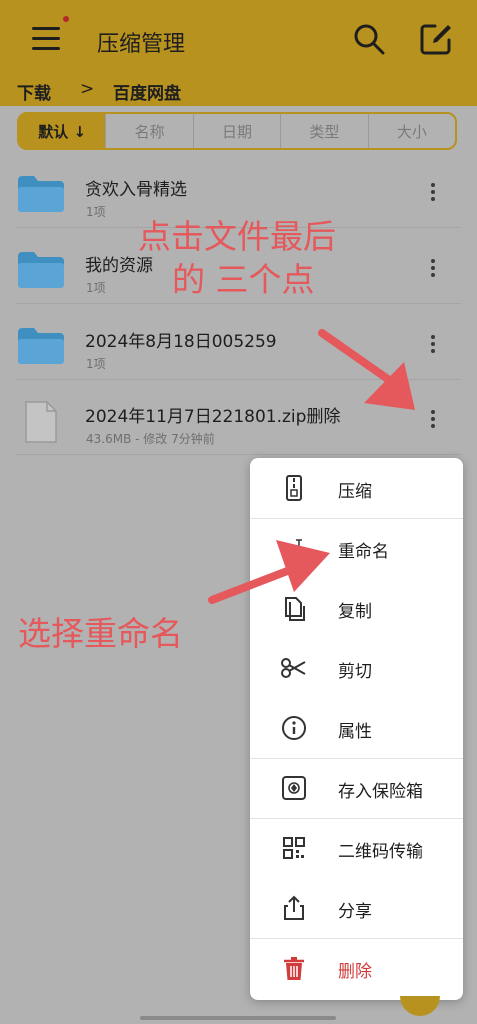 Image resolution: width=477 pixels, height=1024 pixels. Describe the element at coordinates (238, 91) in the screenshot. I see `breadcrumb: 下载 > 百度网盘` at that location.